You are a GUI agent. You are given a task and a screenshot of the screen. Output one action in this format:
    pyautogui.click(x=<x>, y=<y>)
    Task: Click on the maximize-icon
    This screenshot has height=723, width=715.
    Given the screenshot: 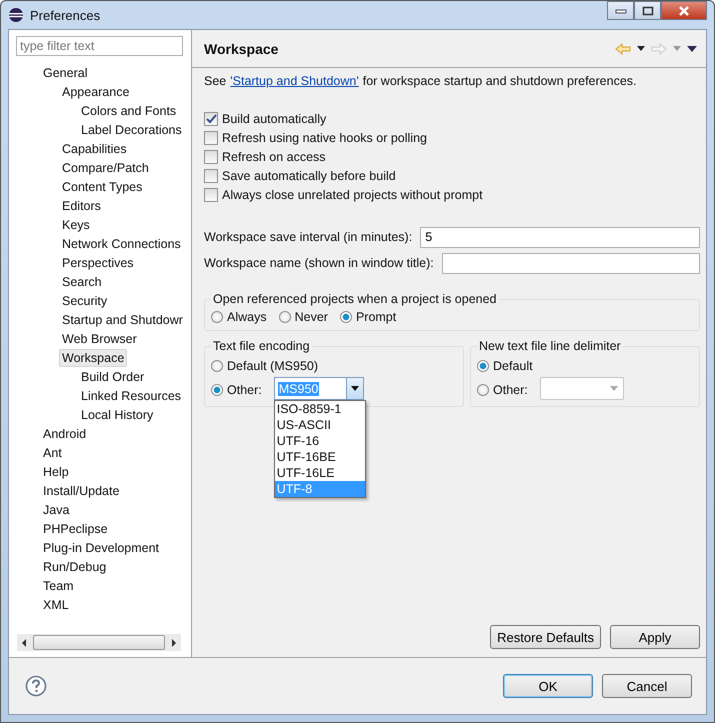 What is the action you would take?
    pyautogui.click(x=648, y=11)
    